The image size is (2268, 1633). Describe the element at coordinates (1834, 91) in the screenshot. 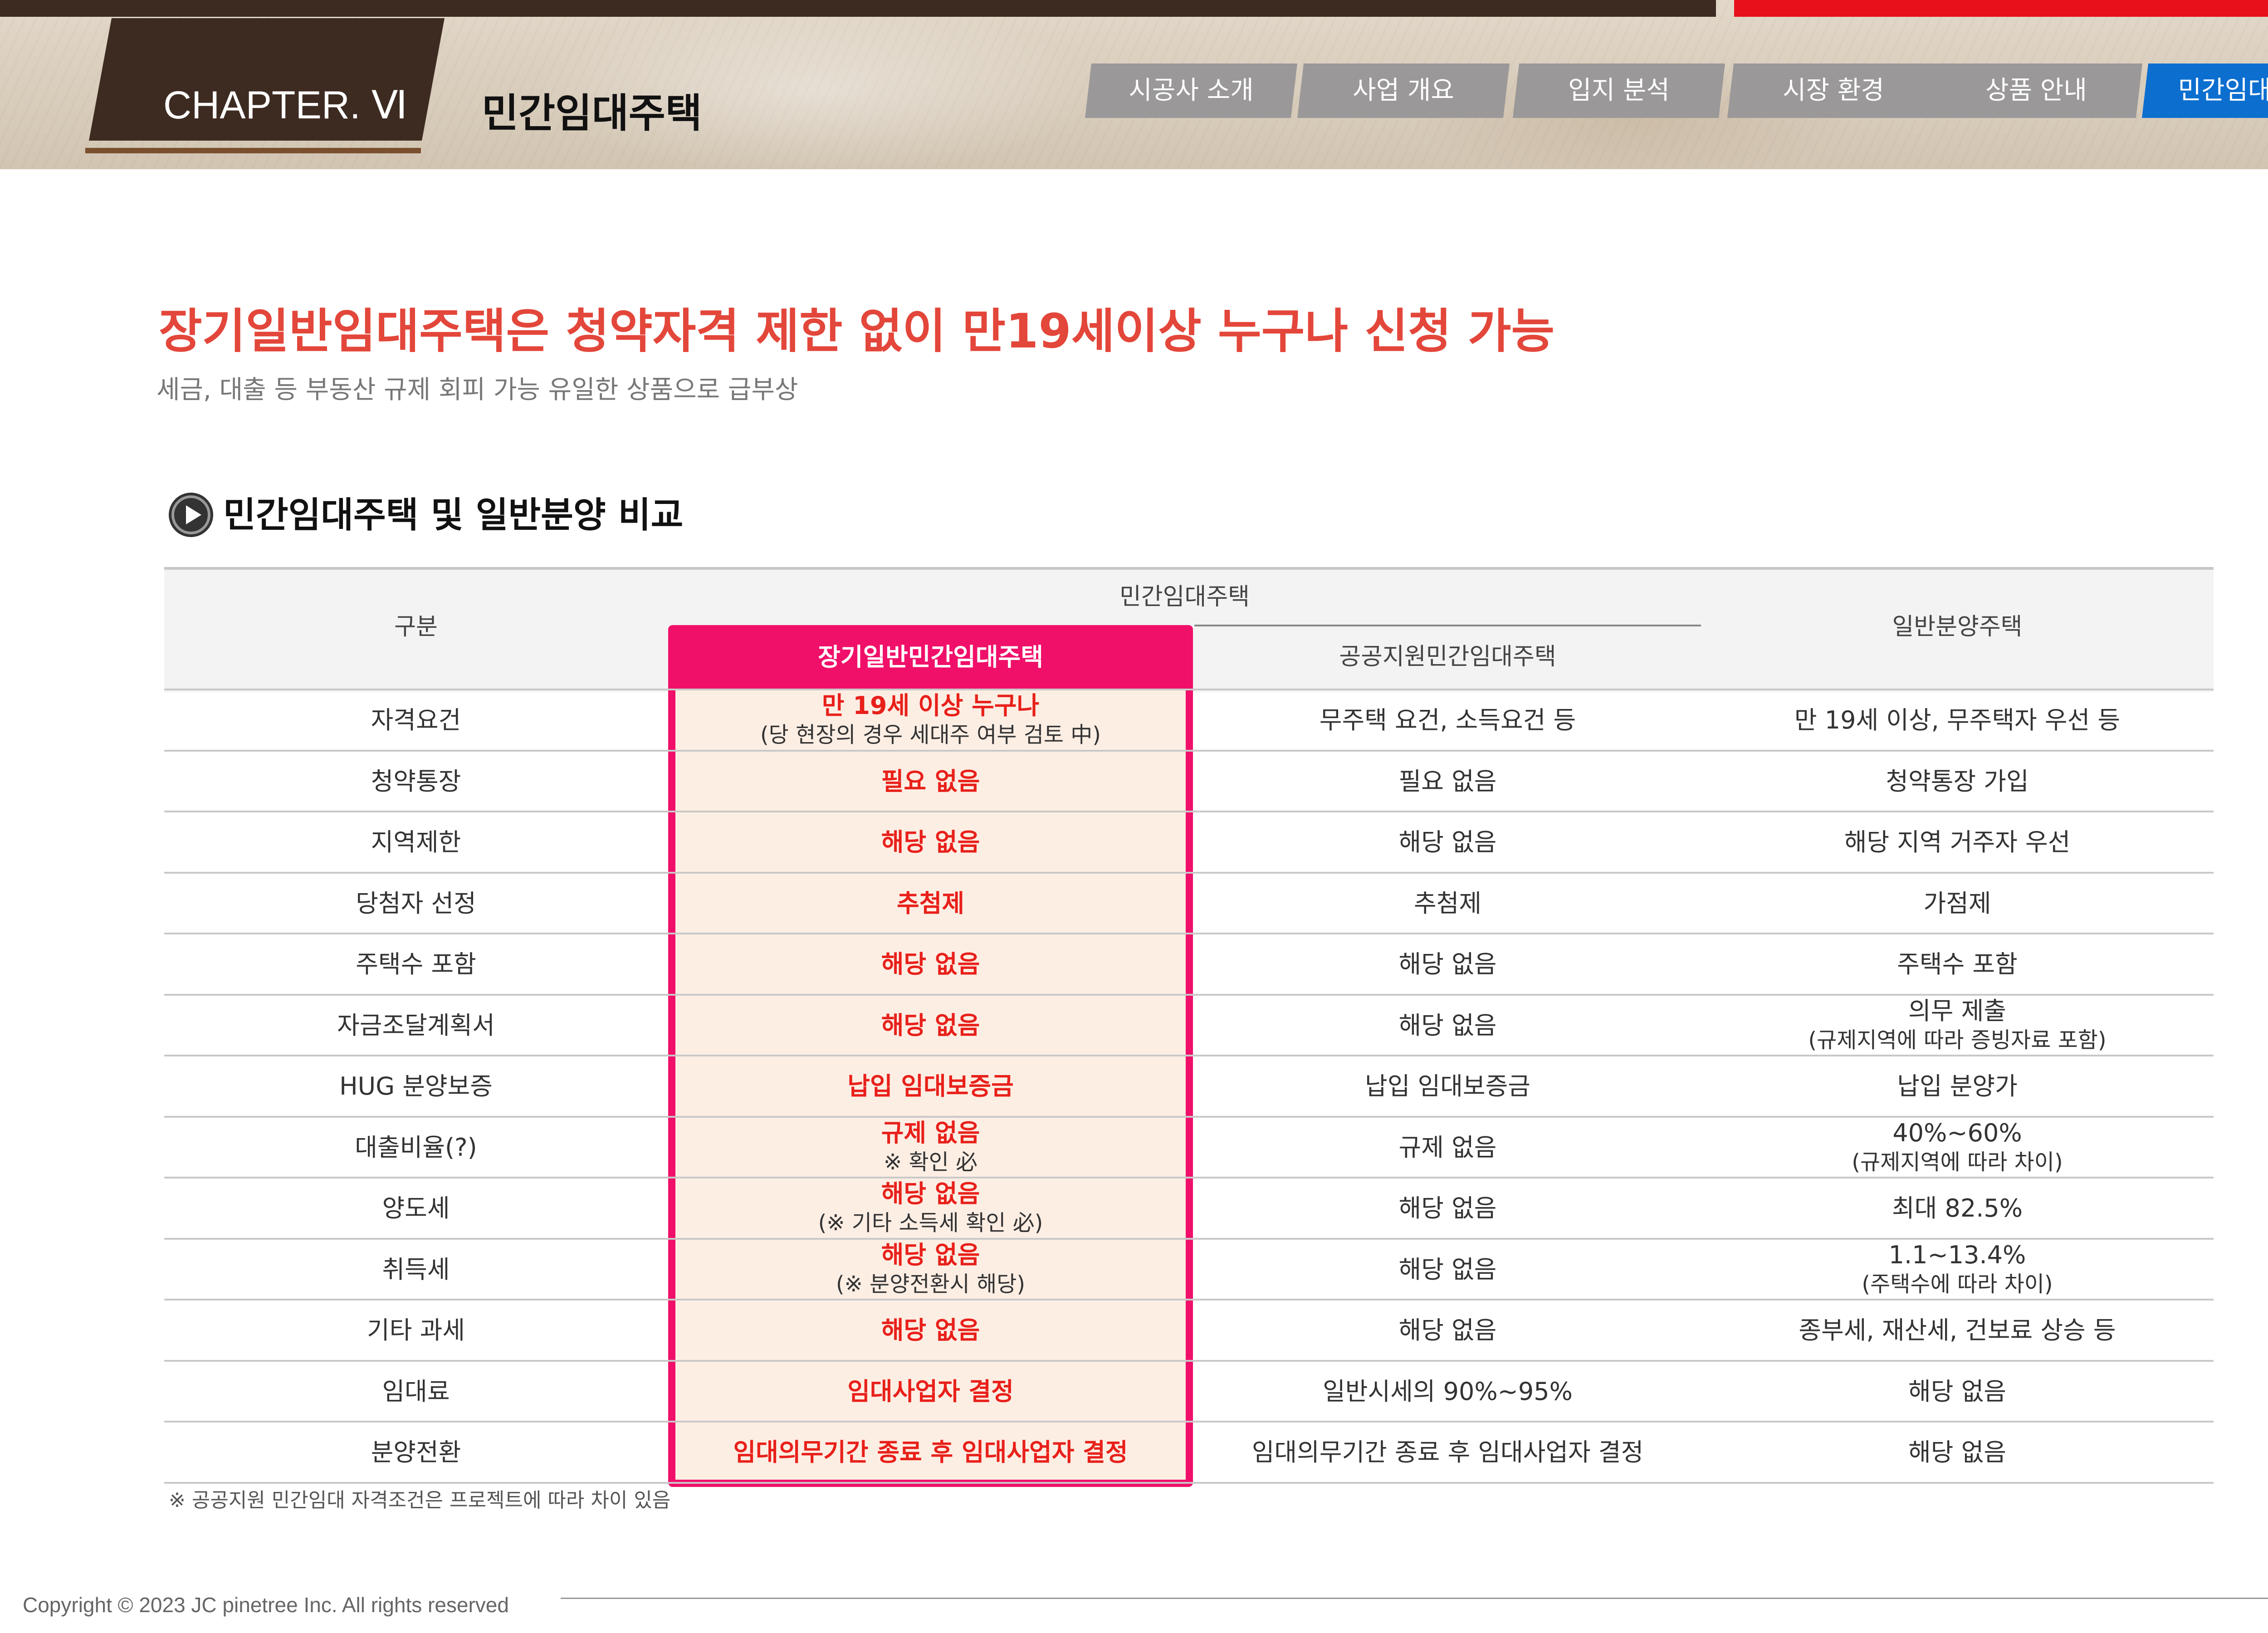

I see `nav-tab-market: 시장 환경` at that location.